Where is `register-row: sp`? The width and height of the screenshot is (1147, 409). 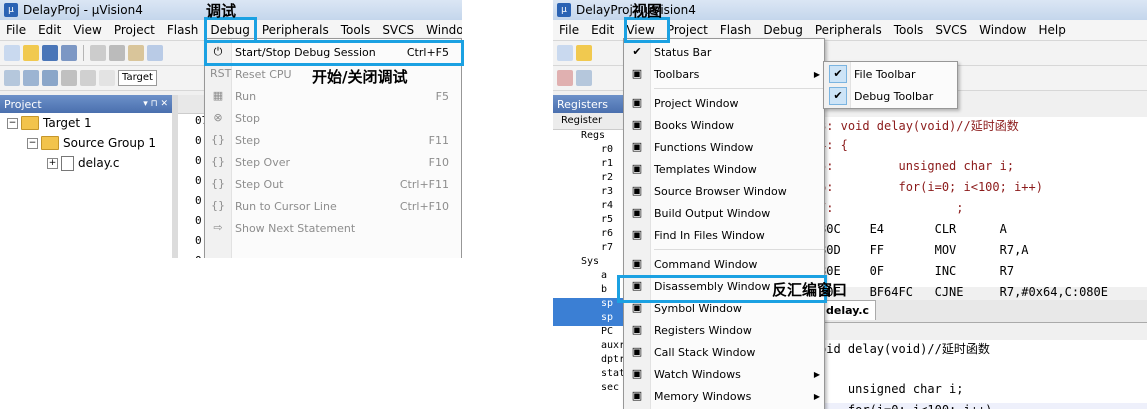 register-row: sp is located at coordinates (588, 305).